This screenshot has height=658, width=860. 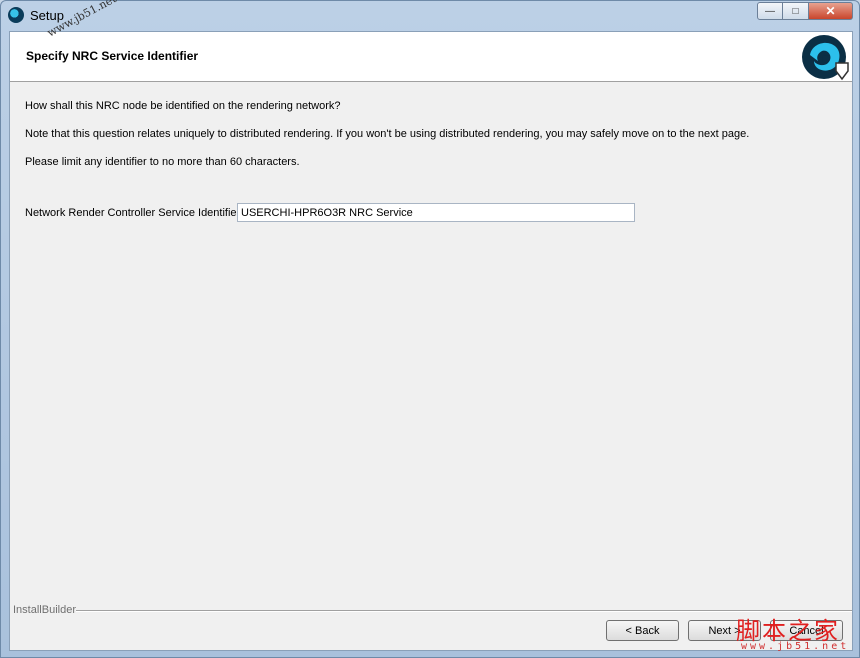 What do you see at coordinates (430, 16) in the screenshot?
I see `title-bar: Setup — □ ✕` at bounding box center [430, 16].